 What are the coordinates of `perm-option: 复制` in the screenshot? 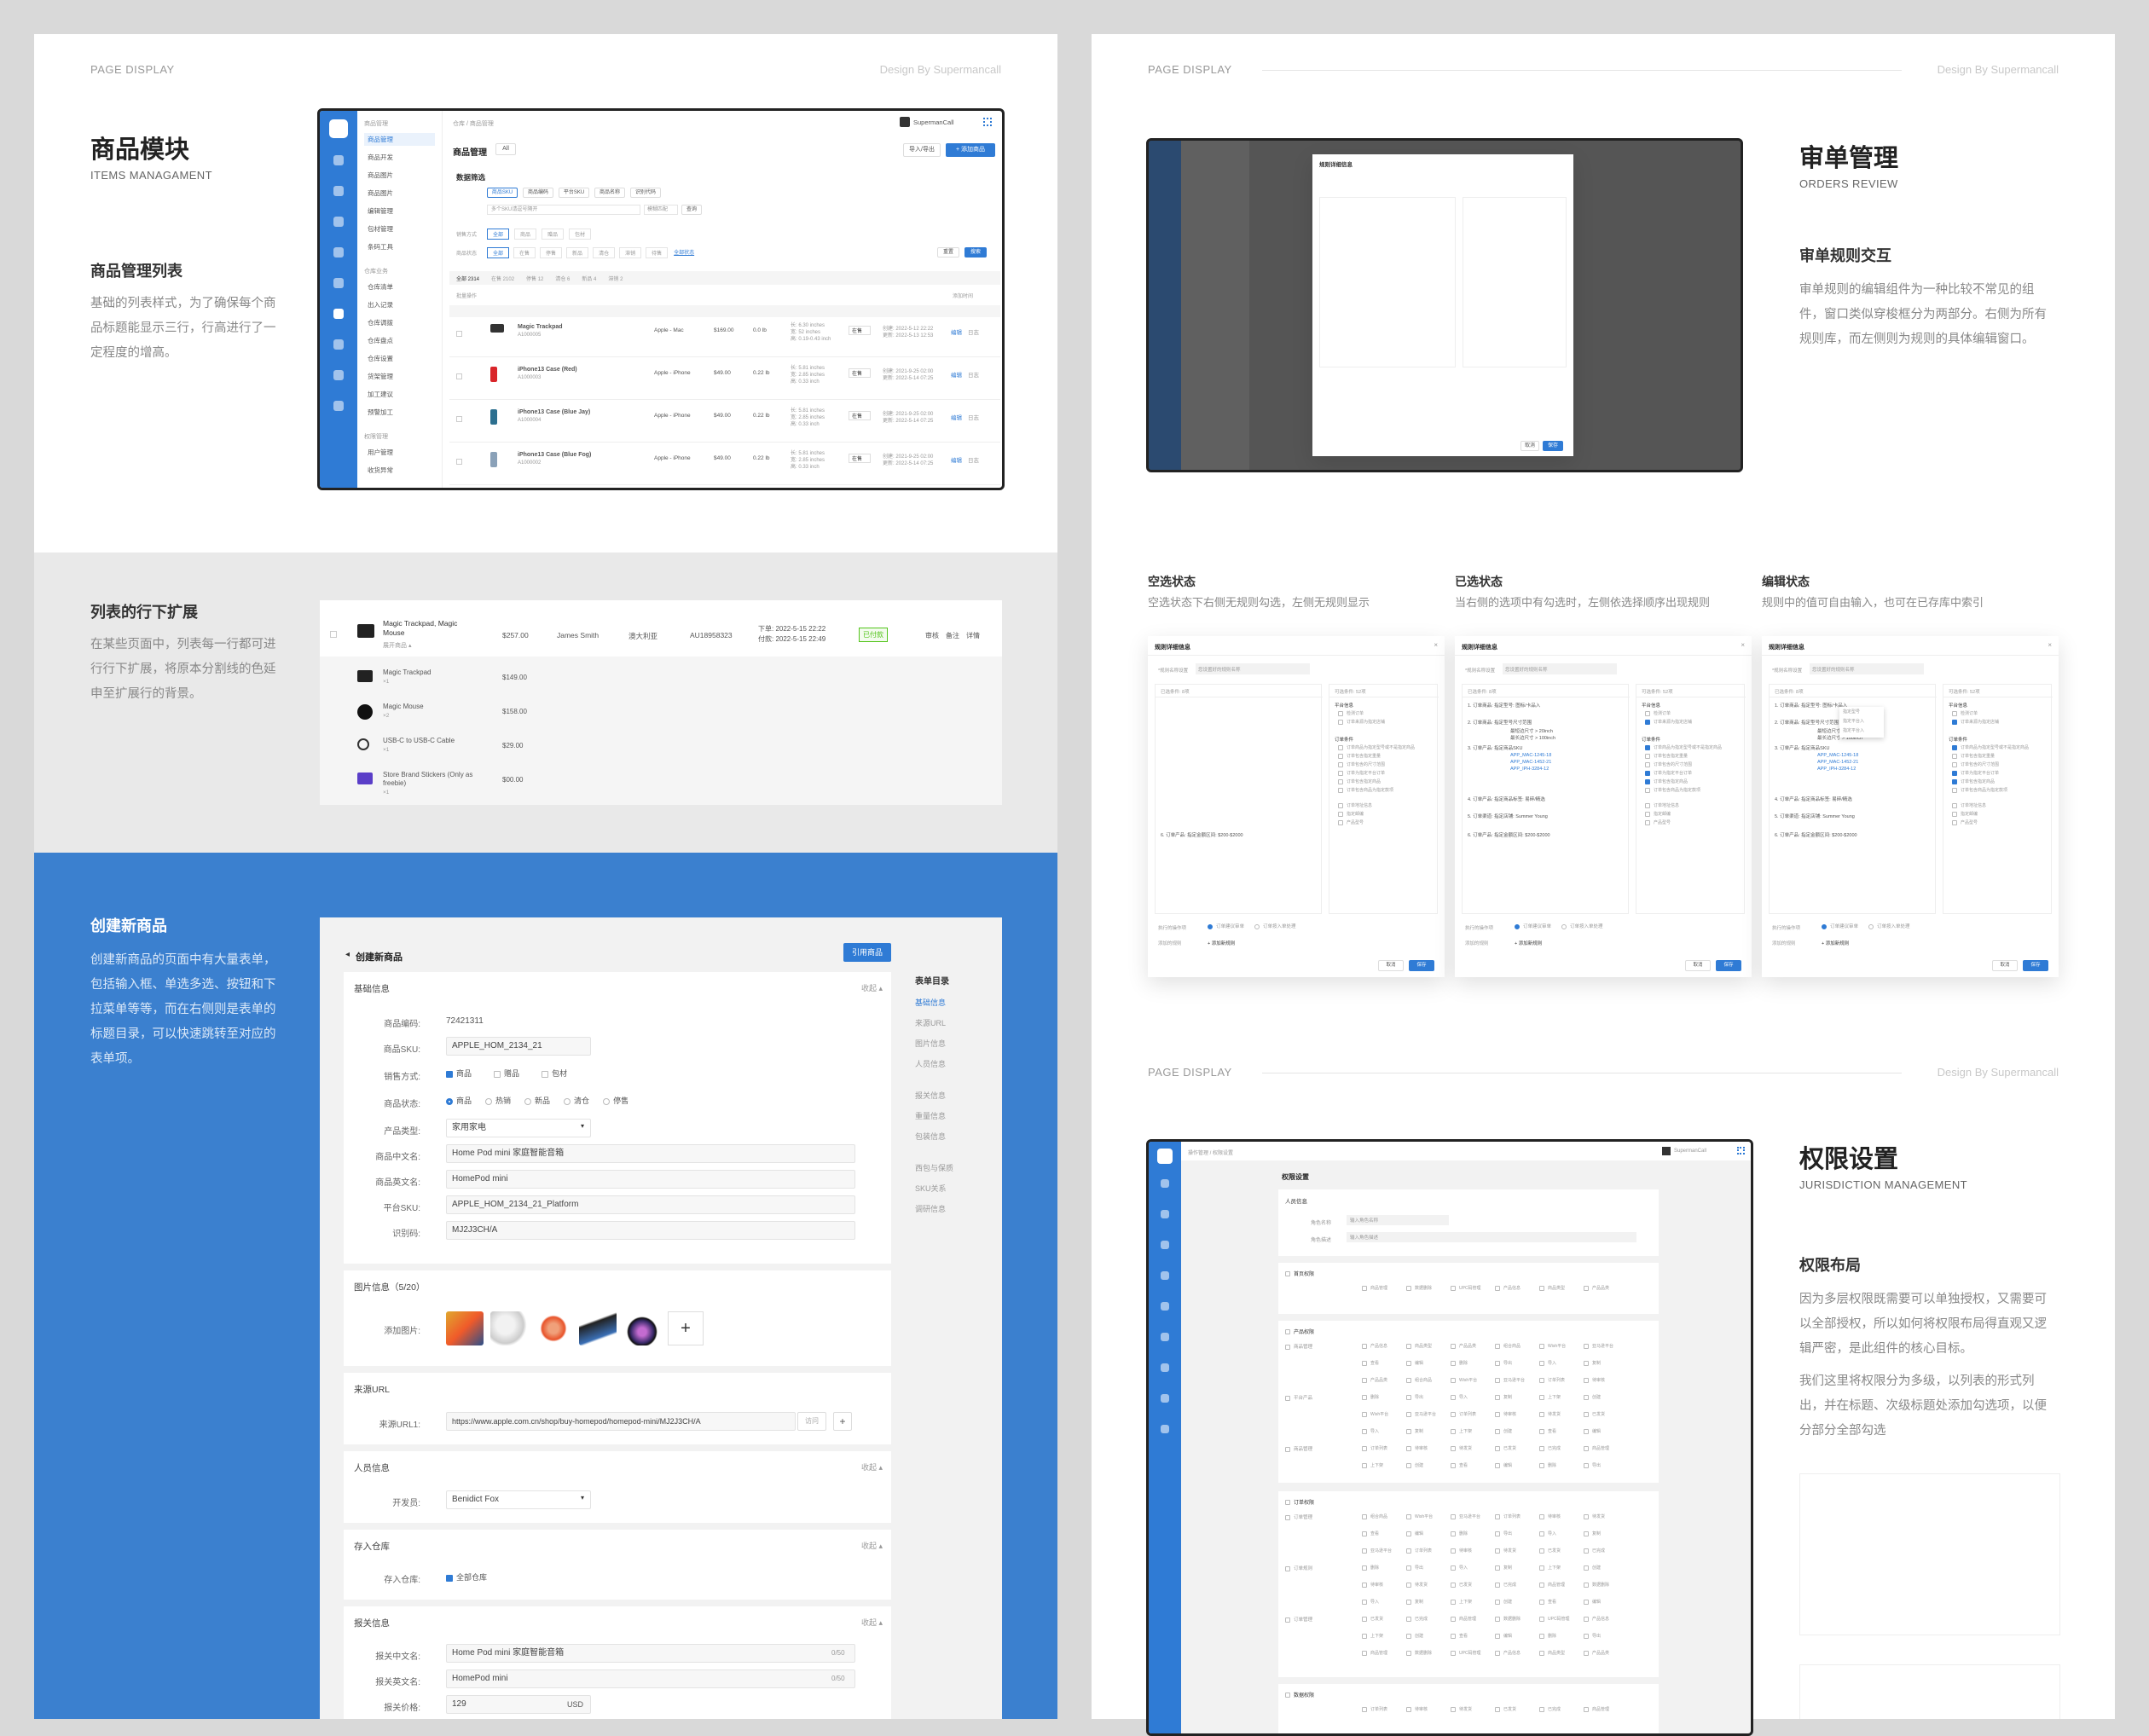 It's located at (1503, 1397).